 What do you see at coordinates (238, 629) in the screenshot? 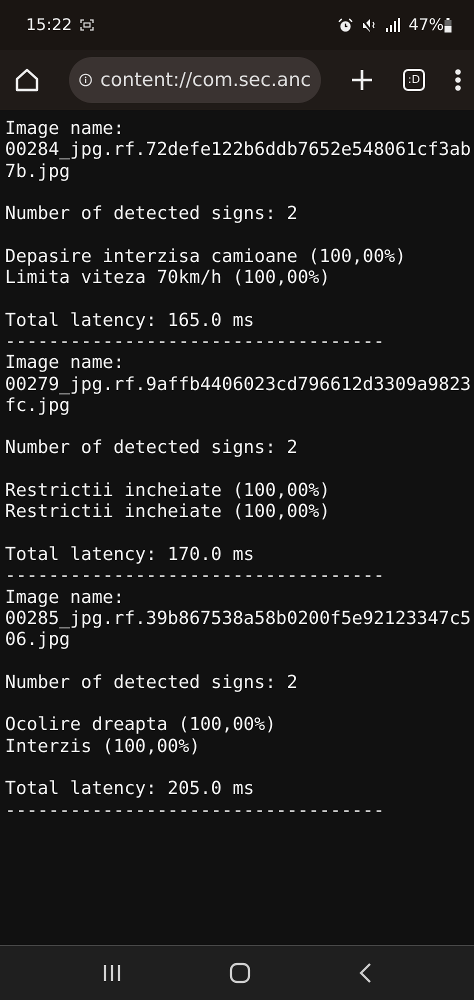
I see `image-filename: 00285_jpg.rf.39b867538a58b0200f5e92123347c506.jpg` at bounding box center [238, 629].